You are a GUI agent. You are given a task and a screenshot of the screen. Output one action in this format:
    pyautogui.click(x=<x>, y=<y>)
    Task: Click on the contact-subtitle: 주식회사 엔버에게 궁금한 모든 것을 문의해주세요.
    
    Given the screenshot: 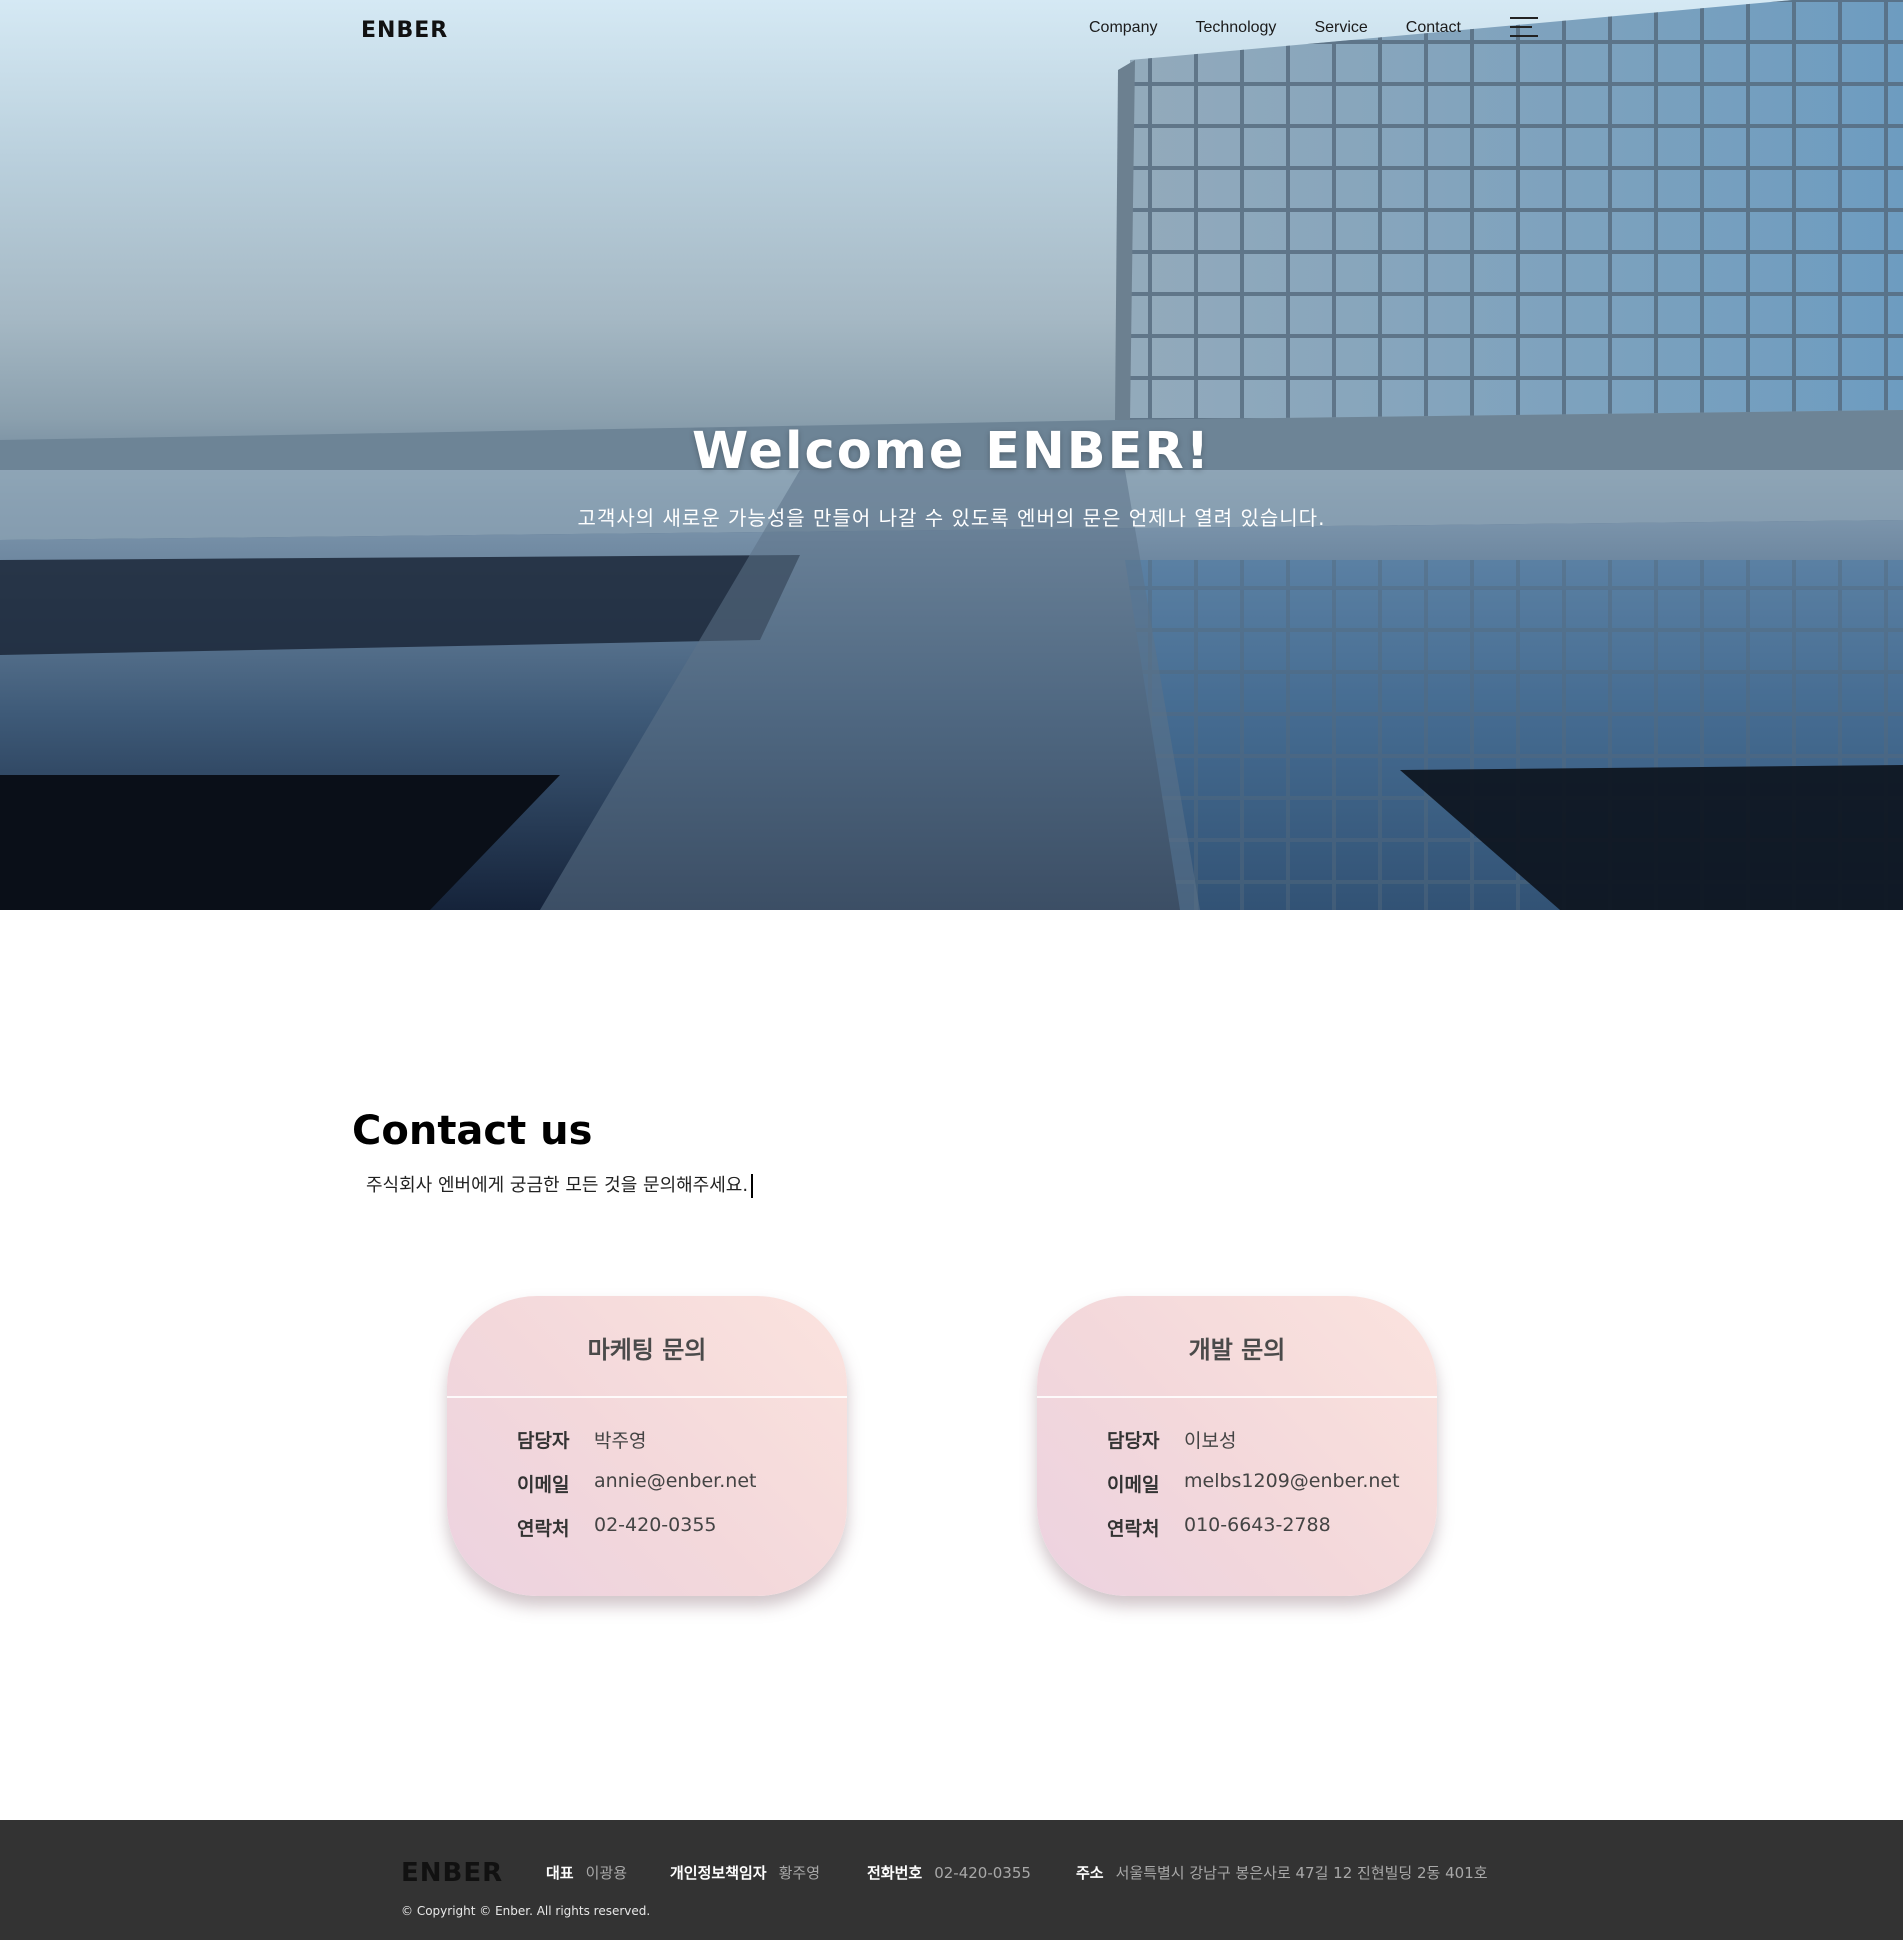 What is the action you would take?
    pyautogui.click(x=560, y=1184)
    